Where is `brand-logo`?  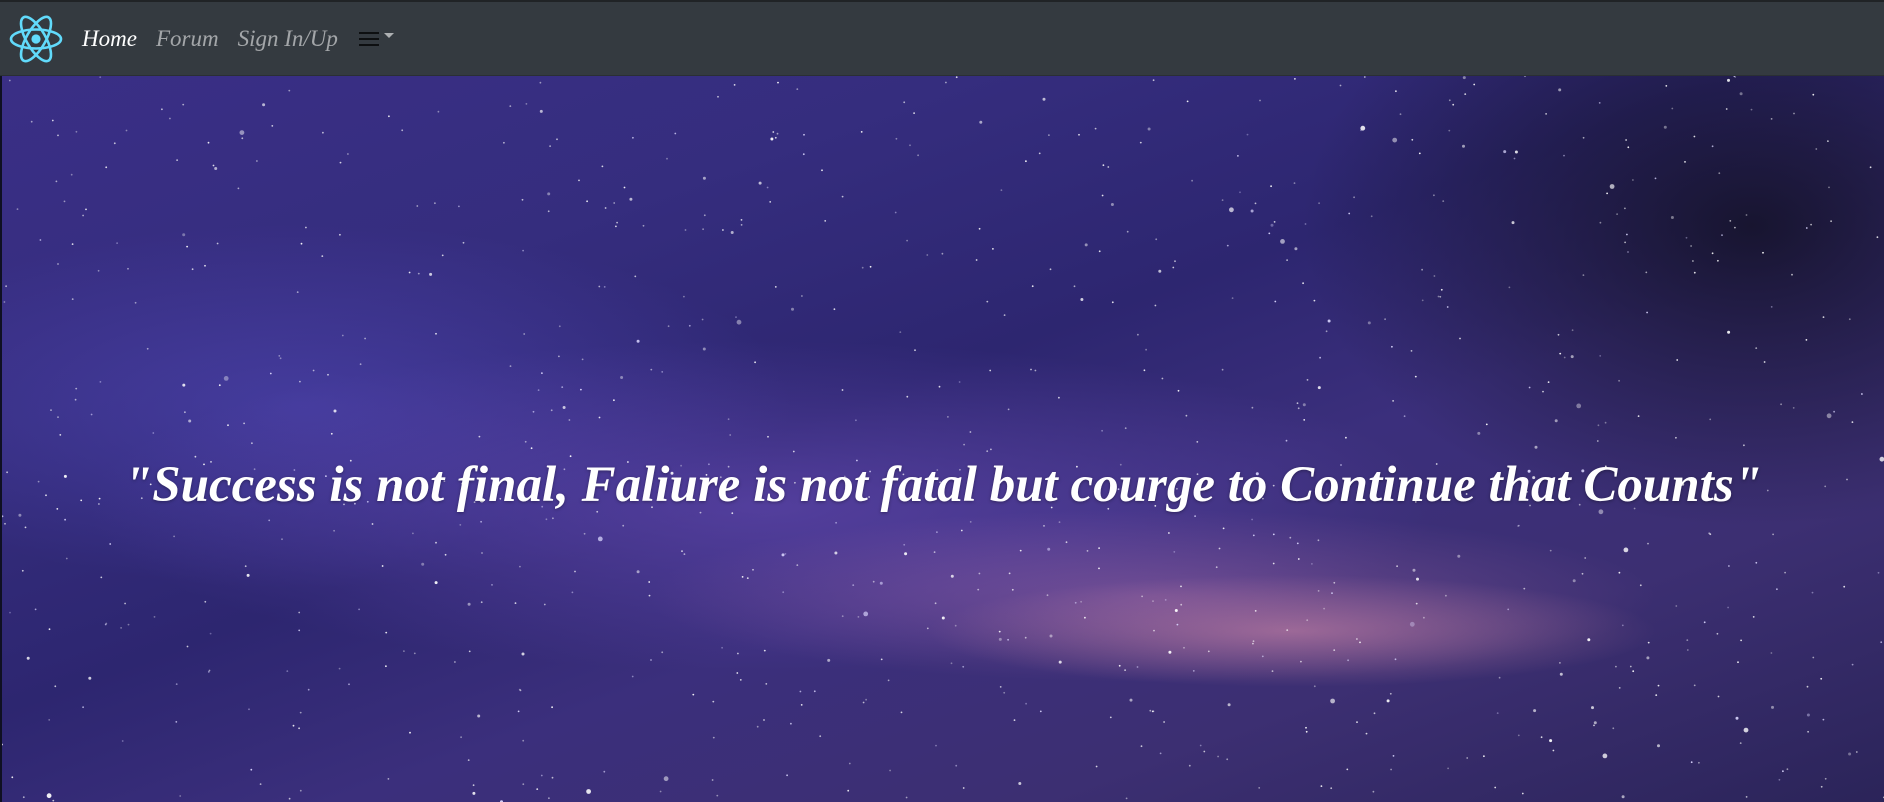
brand-logo is located at coordinates (36, 39).